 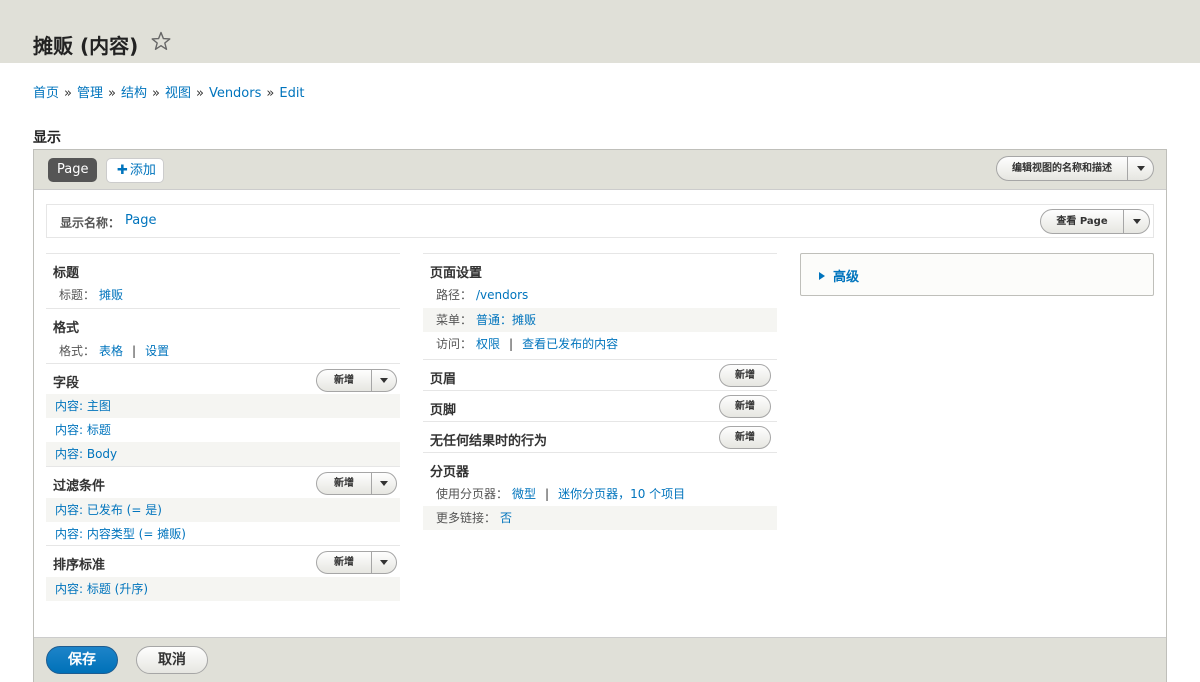 I want to click on advanced-label: 高级, so click(x=846, y=277).